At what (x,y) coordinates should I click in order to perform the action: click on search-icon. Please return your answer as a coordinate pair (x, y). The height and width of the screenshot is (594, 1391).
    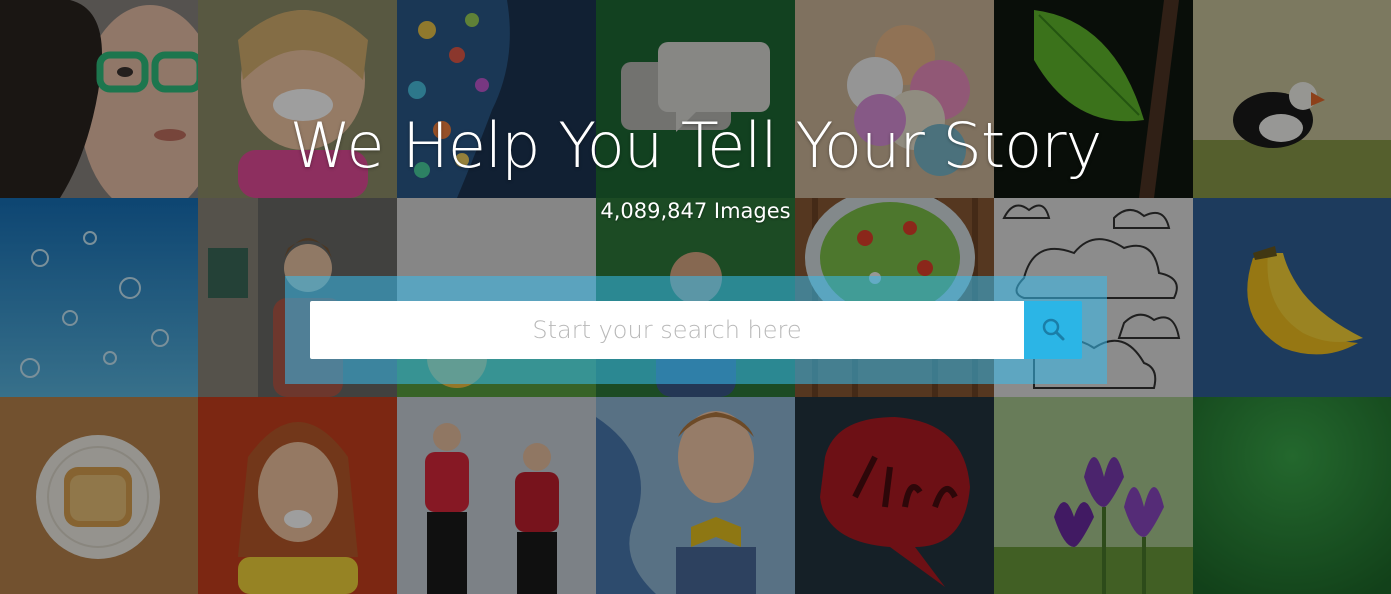
    Looking at the image, I should click on (1053, 330).